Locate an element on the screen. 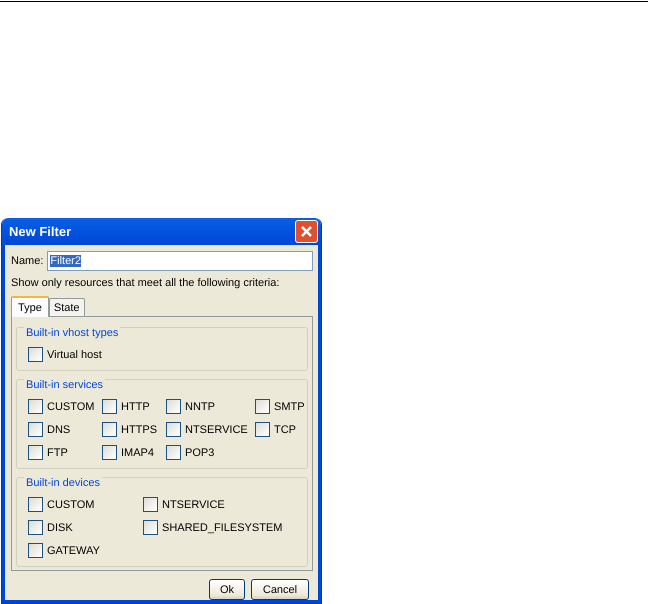 The image size is (648, 604). name-field: Filter2 is located at coordinates (180, 261).